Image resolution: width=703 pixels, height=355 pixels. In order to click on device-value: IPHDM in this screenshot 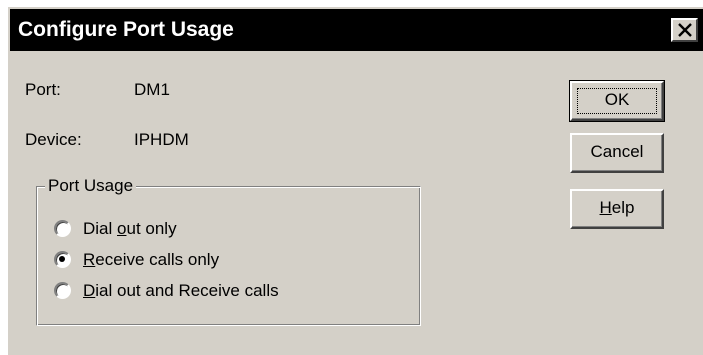, I will do `click(161, 139)`.